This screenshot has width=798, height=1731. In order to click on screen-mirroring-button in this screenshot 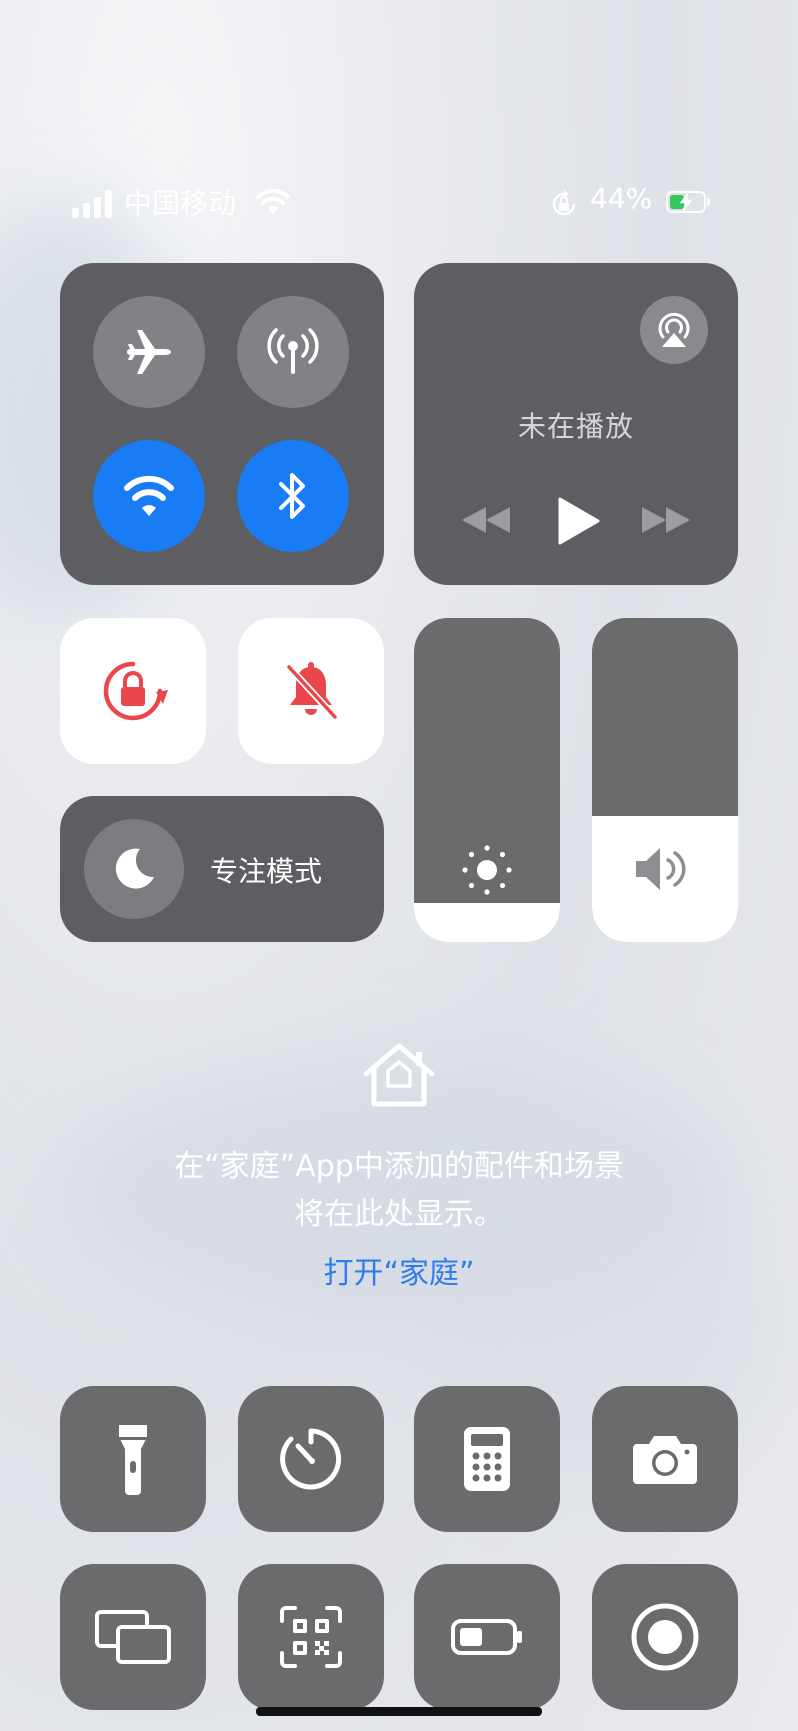, I will do `click(133, 1637)`.